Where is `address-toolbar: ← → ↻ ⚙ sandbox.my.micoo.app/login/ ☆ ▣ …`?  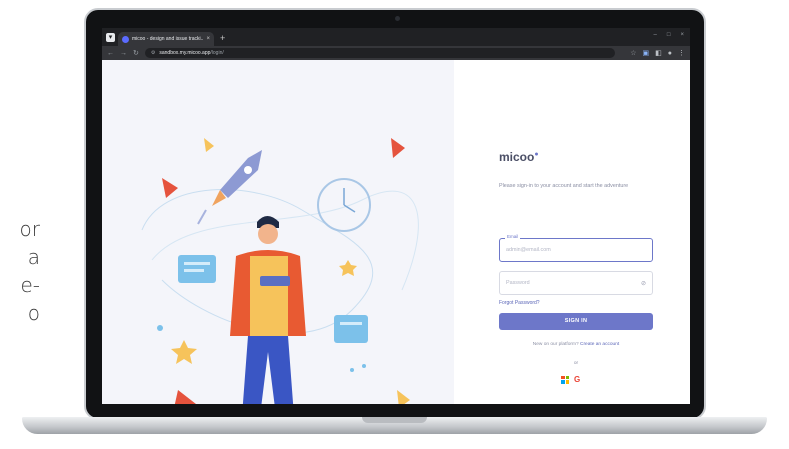
address-toolbar: ← → ↻ ⚙ sandbox.my.micoo.app/login/ ☆ ▣ … is located at coordinates (396, 53).